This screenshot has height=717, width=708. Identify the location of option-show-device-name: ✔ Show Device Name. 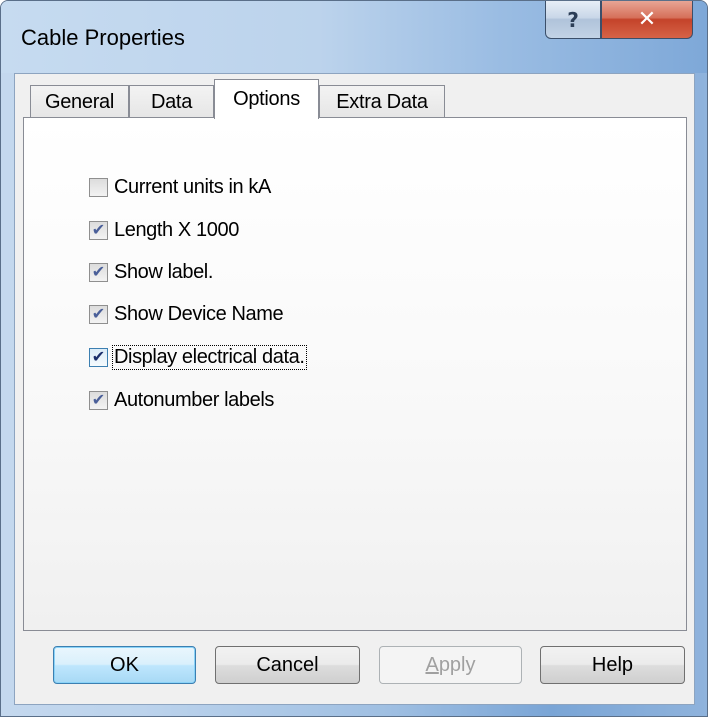
(186, 314).